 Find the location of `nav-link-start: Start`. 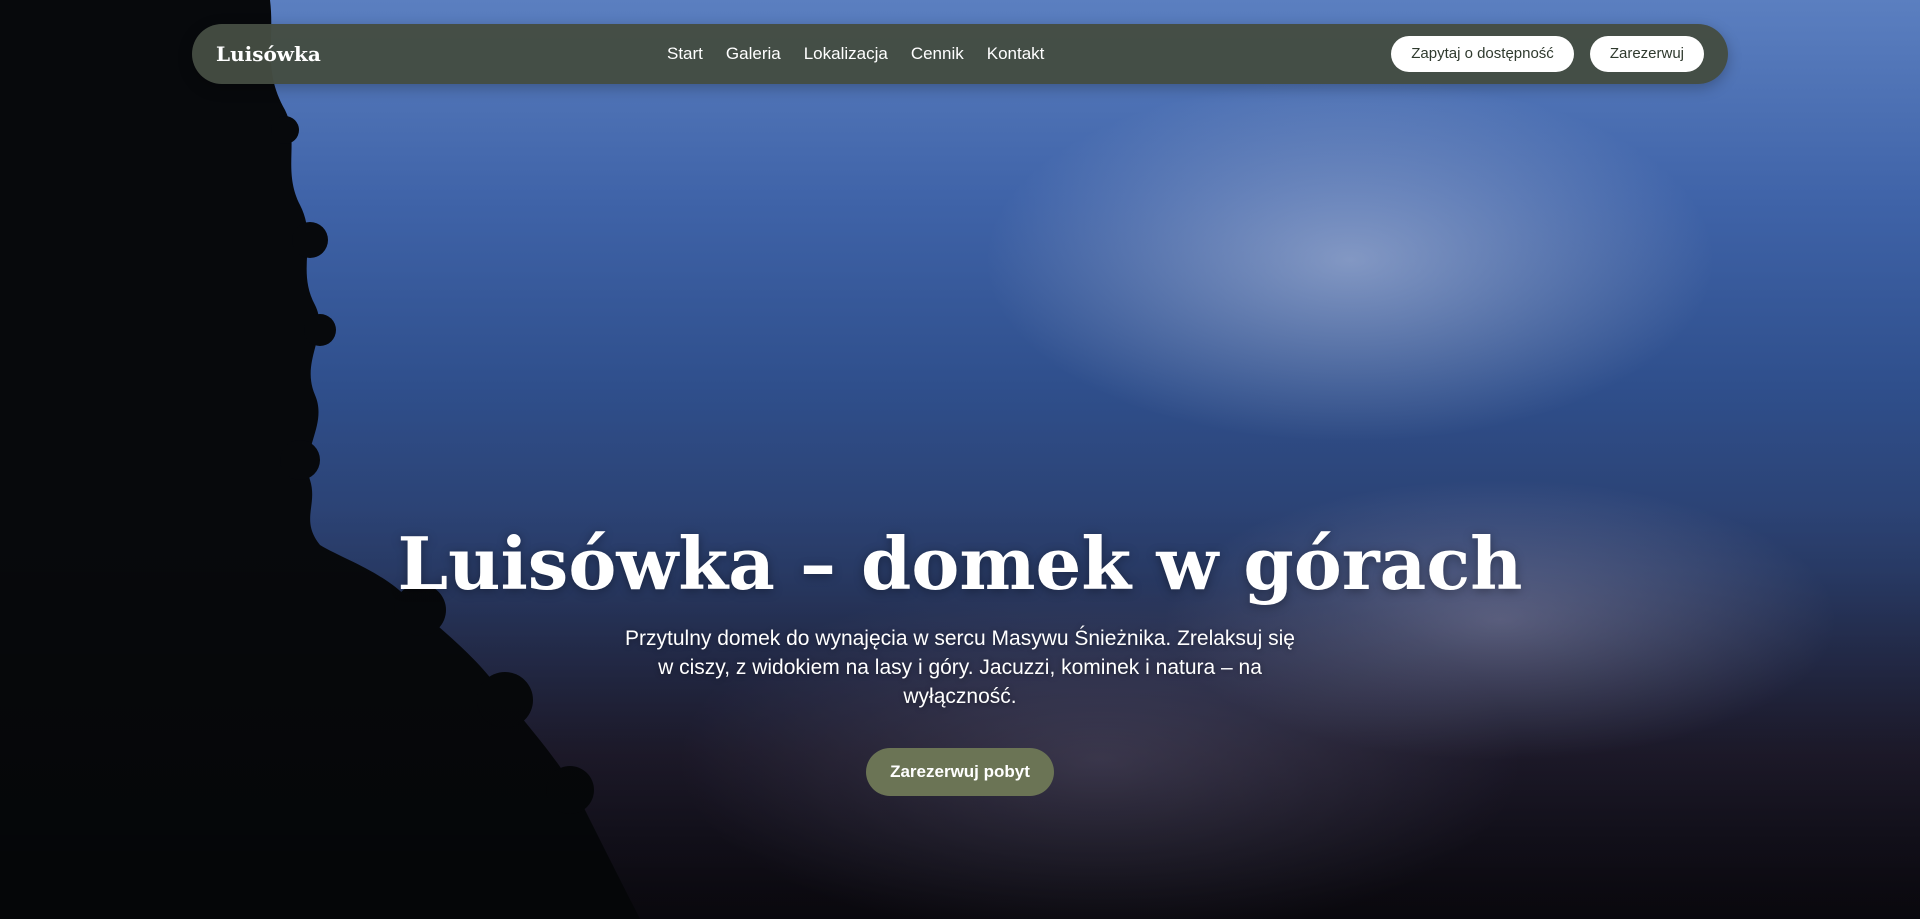

nav-link-start: Start is located at coordinates (685, 54).